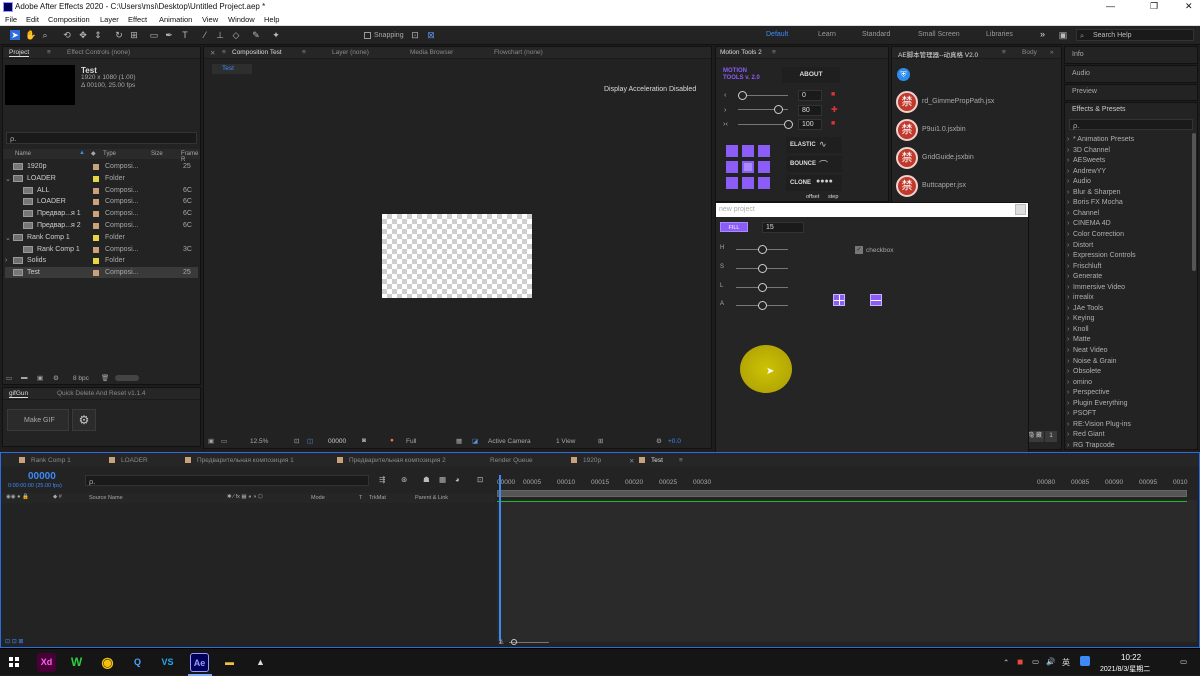 The image size is (1200, 676). I want to click on script-item: 禁 Buttcapper.jsx, so click(974, 186).